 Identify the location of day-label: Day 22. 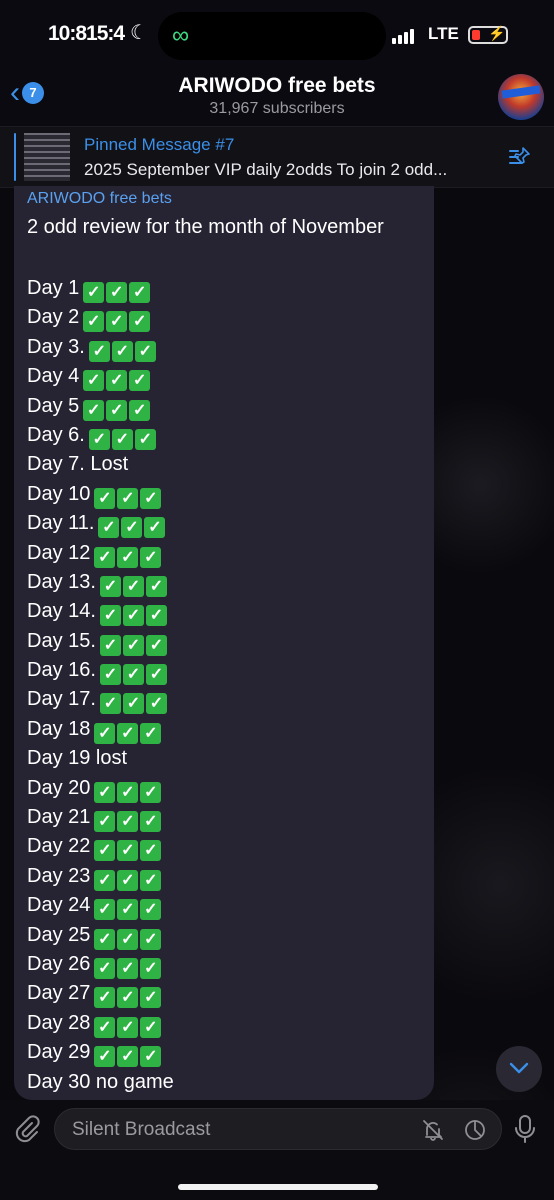
(59, 846).